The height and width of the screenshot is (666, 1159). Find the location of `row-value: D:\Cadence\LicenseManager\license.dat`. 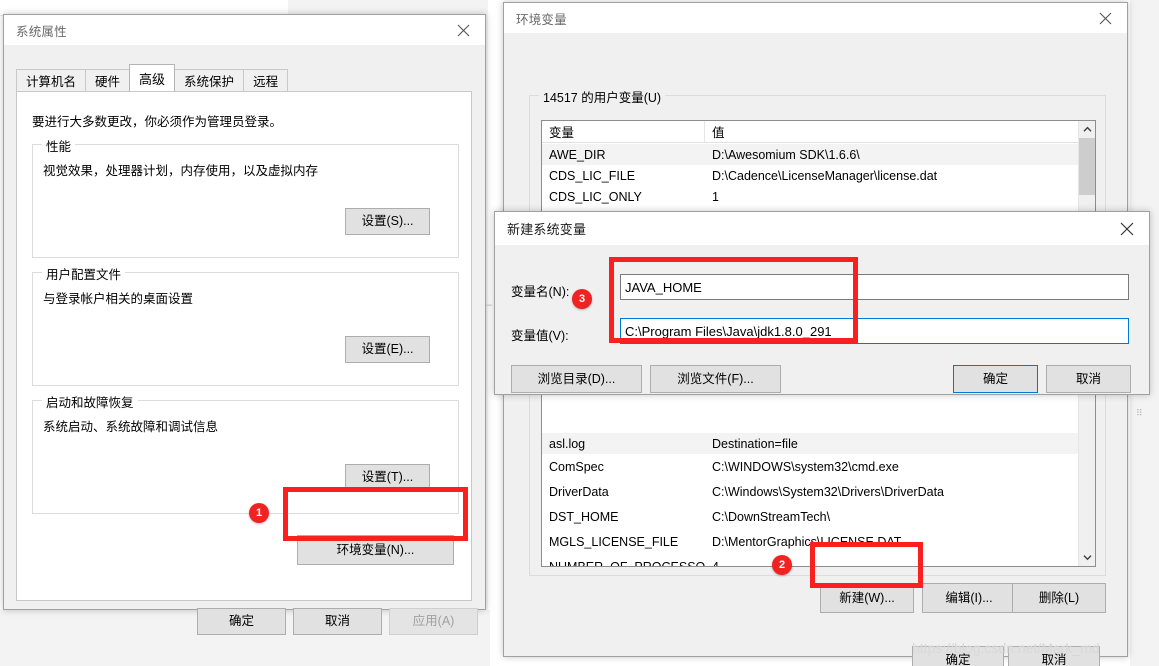

row-value: D:\Cadence\LicenseManager\license.dat is located at coordinates (825, 175).